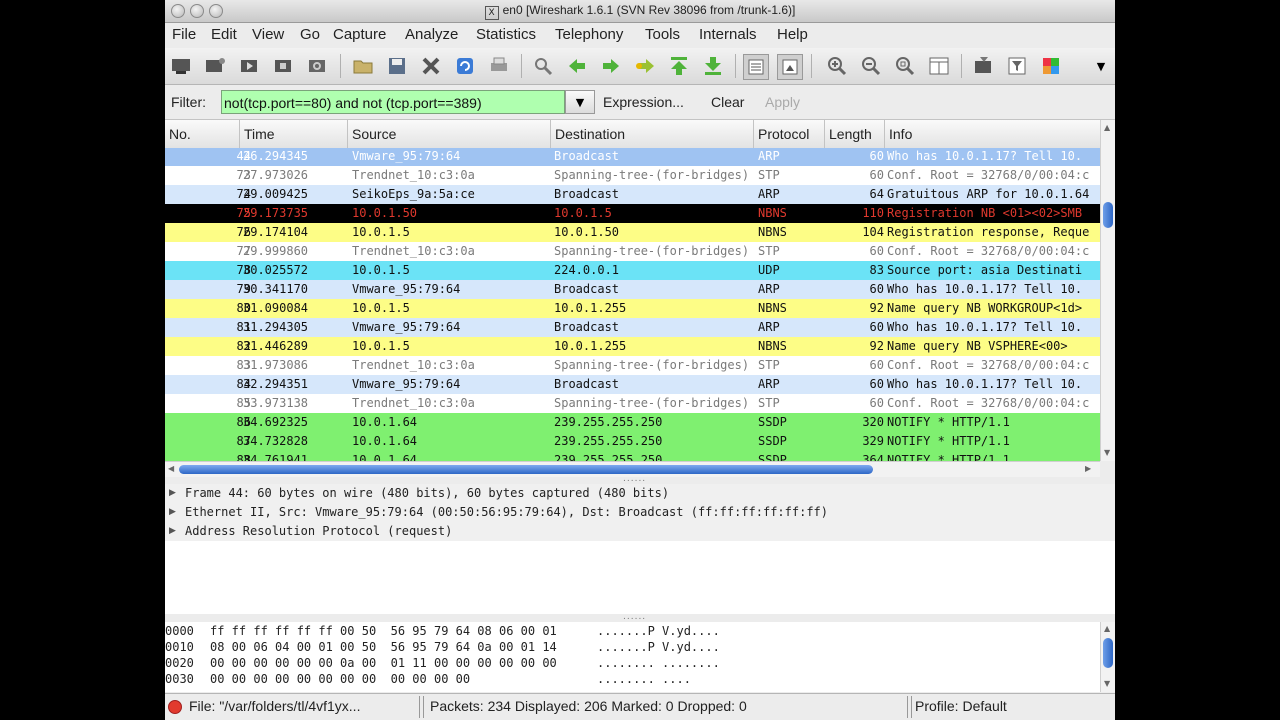 The height and width of the screenshot is (720, 1280). What do you see at coordinates (728, 34) in the screenshot?
I see `menu-internals: Internals` at bounding box center [728, 34].